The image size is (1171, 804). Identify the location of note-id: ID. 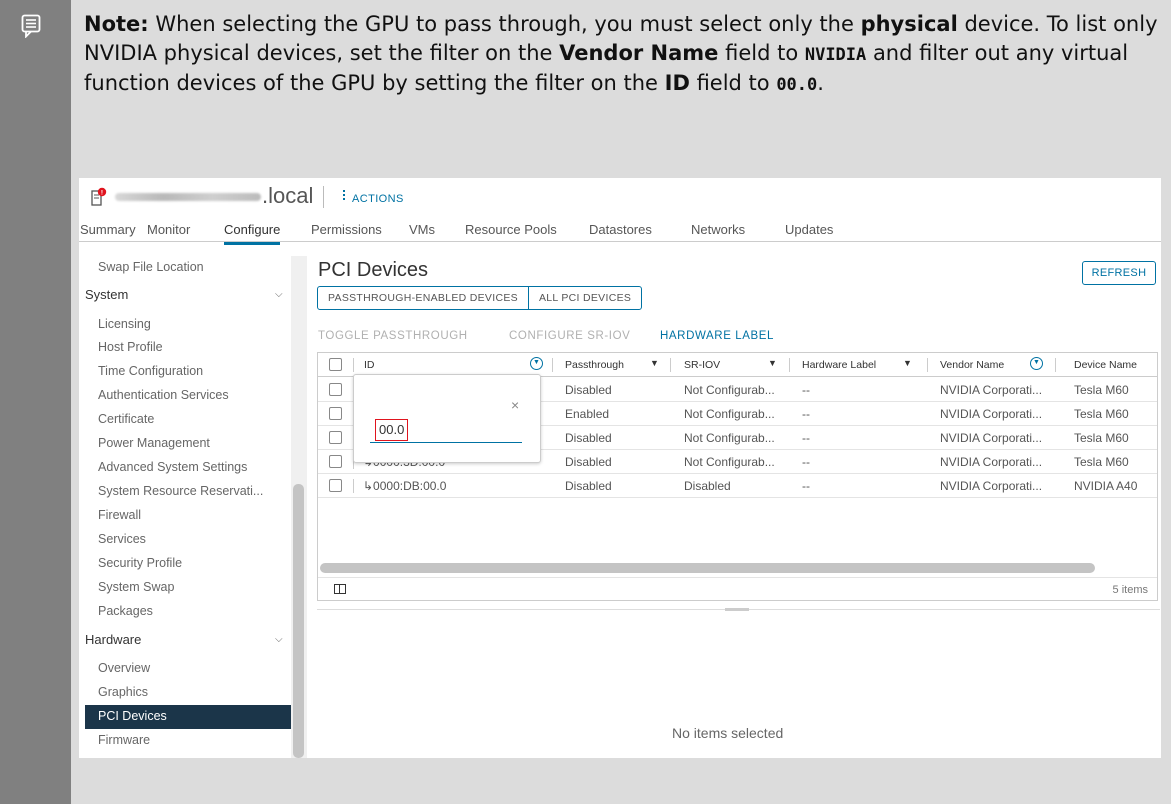
(677, 83).